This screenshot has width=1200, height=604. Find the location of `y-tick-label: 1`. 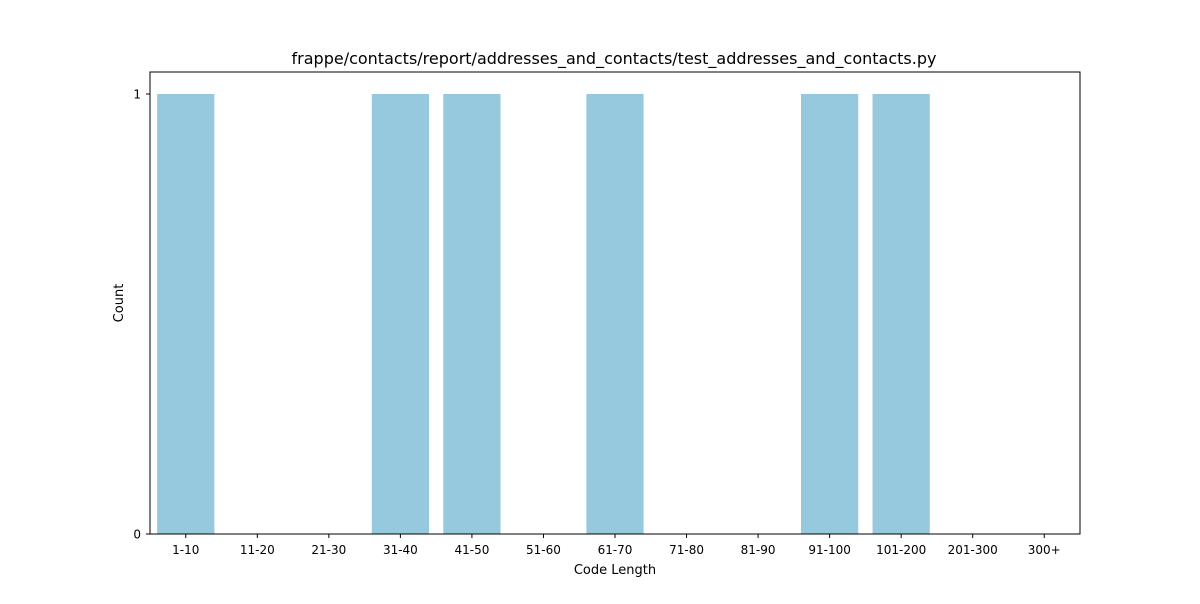

y-tick-label: 1 is located at coordinates (137, 95).